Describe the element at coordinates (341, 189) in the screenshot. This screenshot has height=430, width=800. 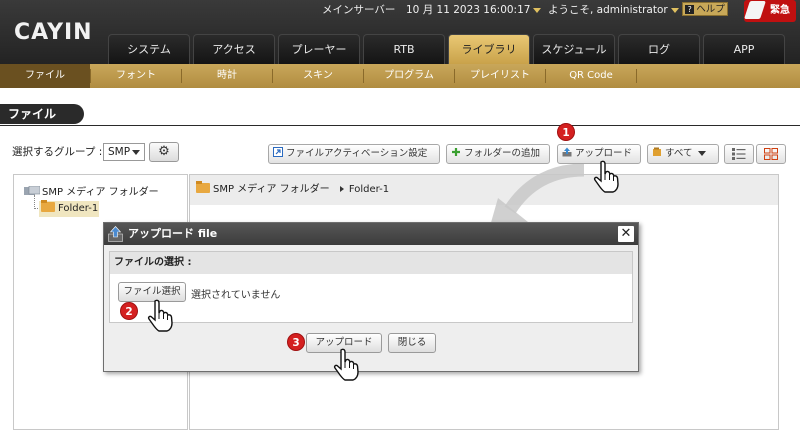
I see `chevron-right-icon` at that location.